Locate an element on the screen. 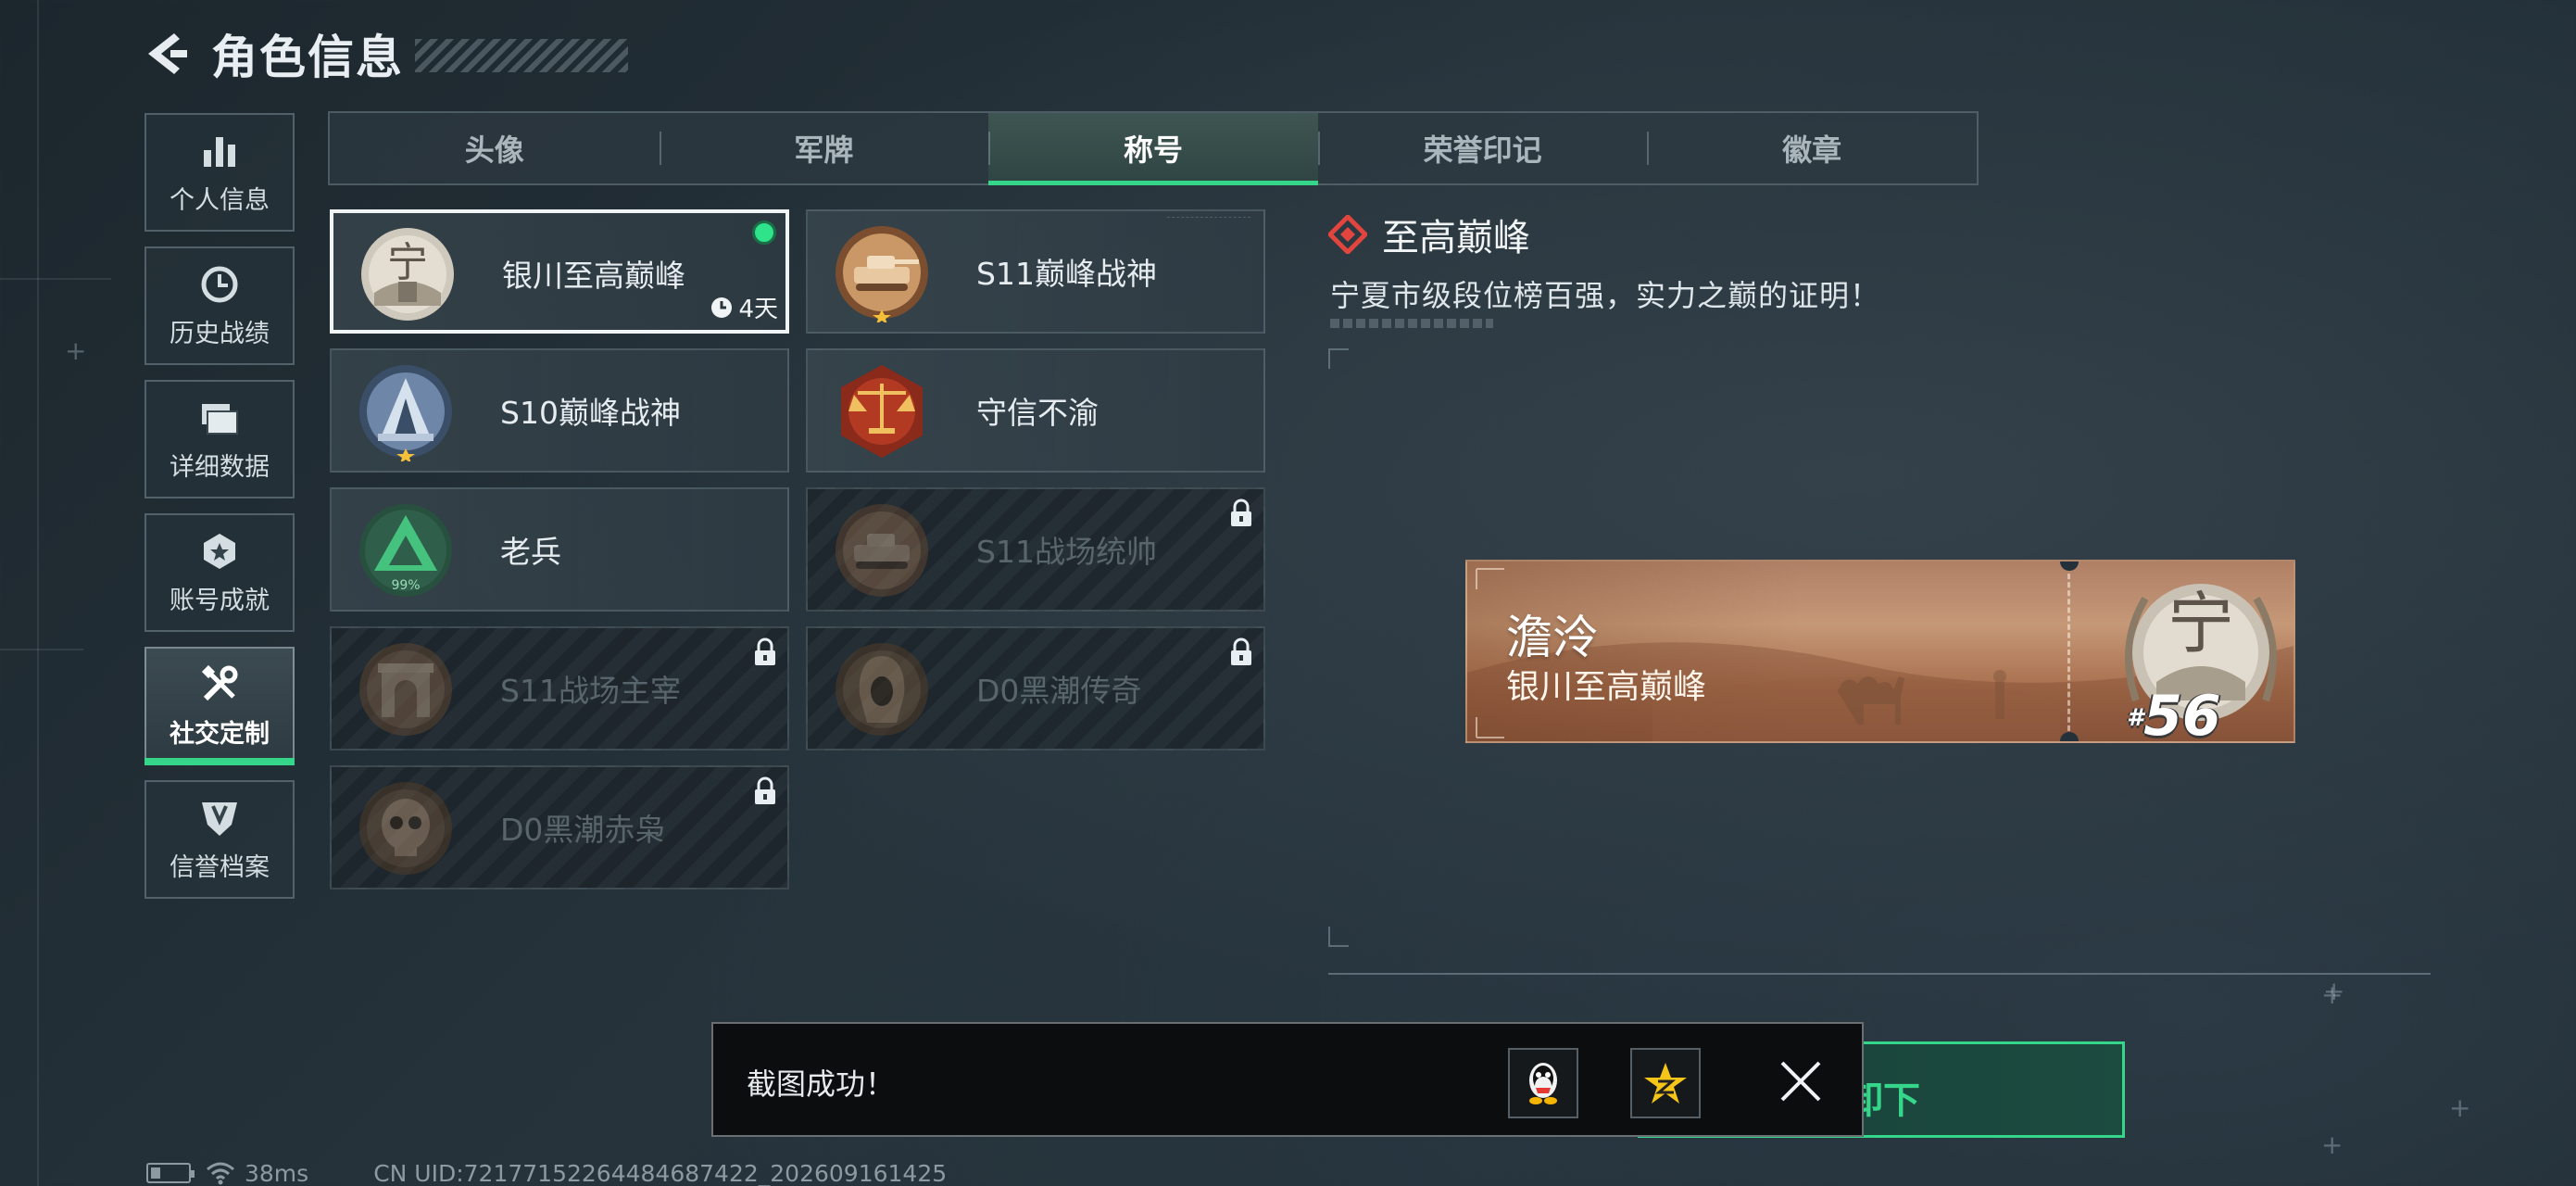 The height and width of the screenshot is (1186, 2576). close-icon is located at coordinates (1801, 1081).